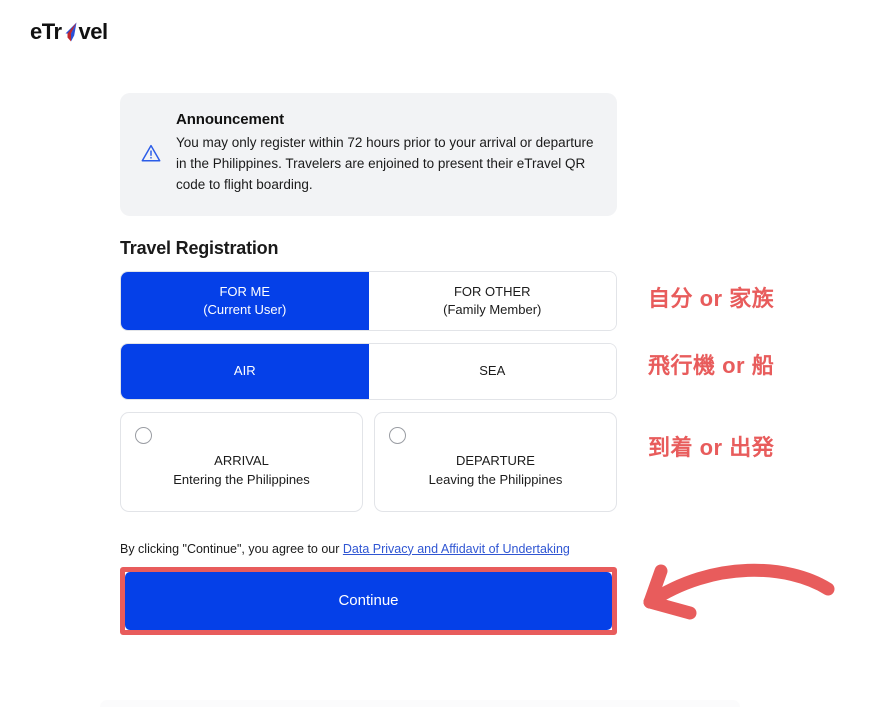 This screenshot has width=880, height=707. What do you see at coordinates (711, 447) in the screenshot?
I see `annotation-direction: 到着 or 出発` at bounding box center [711, 447].